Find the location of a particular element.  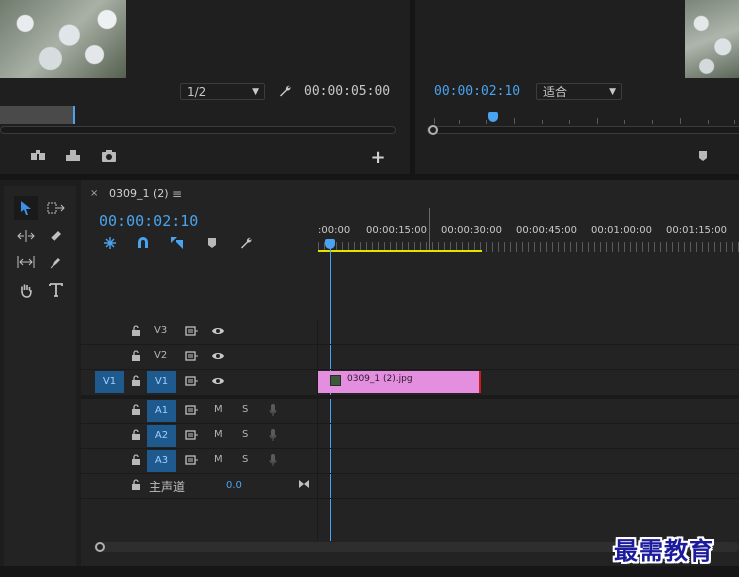

source-zoom-select: 1/2 ▼ is located at coordinates (222, 91).